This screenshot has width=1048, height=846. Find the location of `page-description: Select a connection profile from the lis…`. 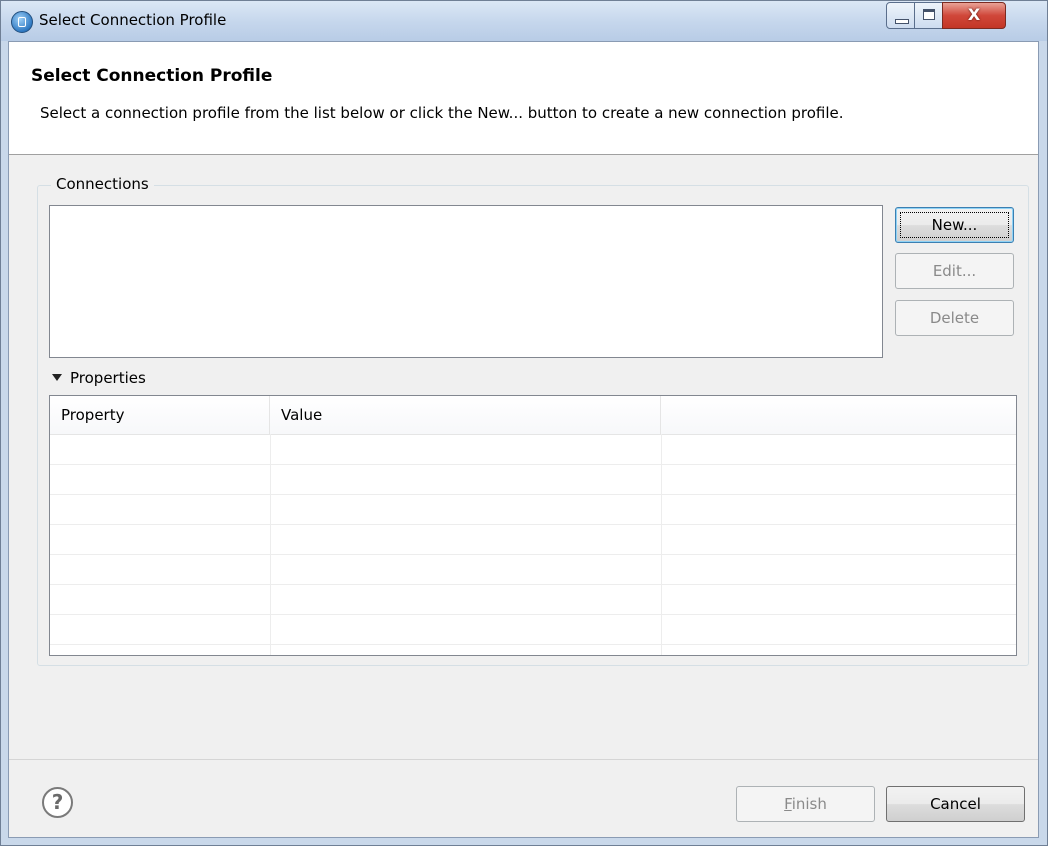

page-description: Select a connection profile from the lis… is located at coordinates (442, 113).